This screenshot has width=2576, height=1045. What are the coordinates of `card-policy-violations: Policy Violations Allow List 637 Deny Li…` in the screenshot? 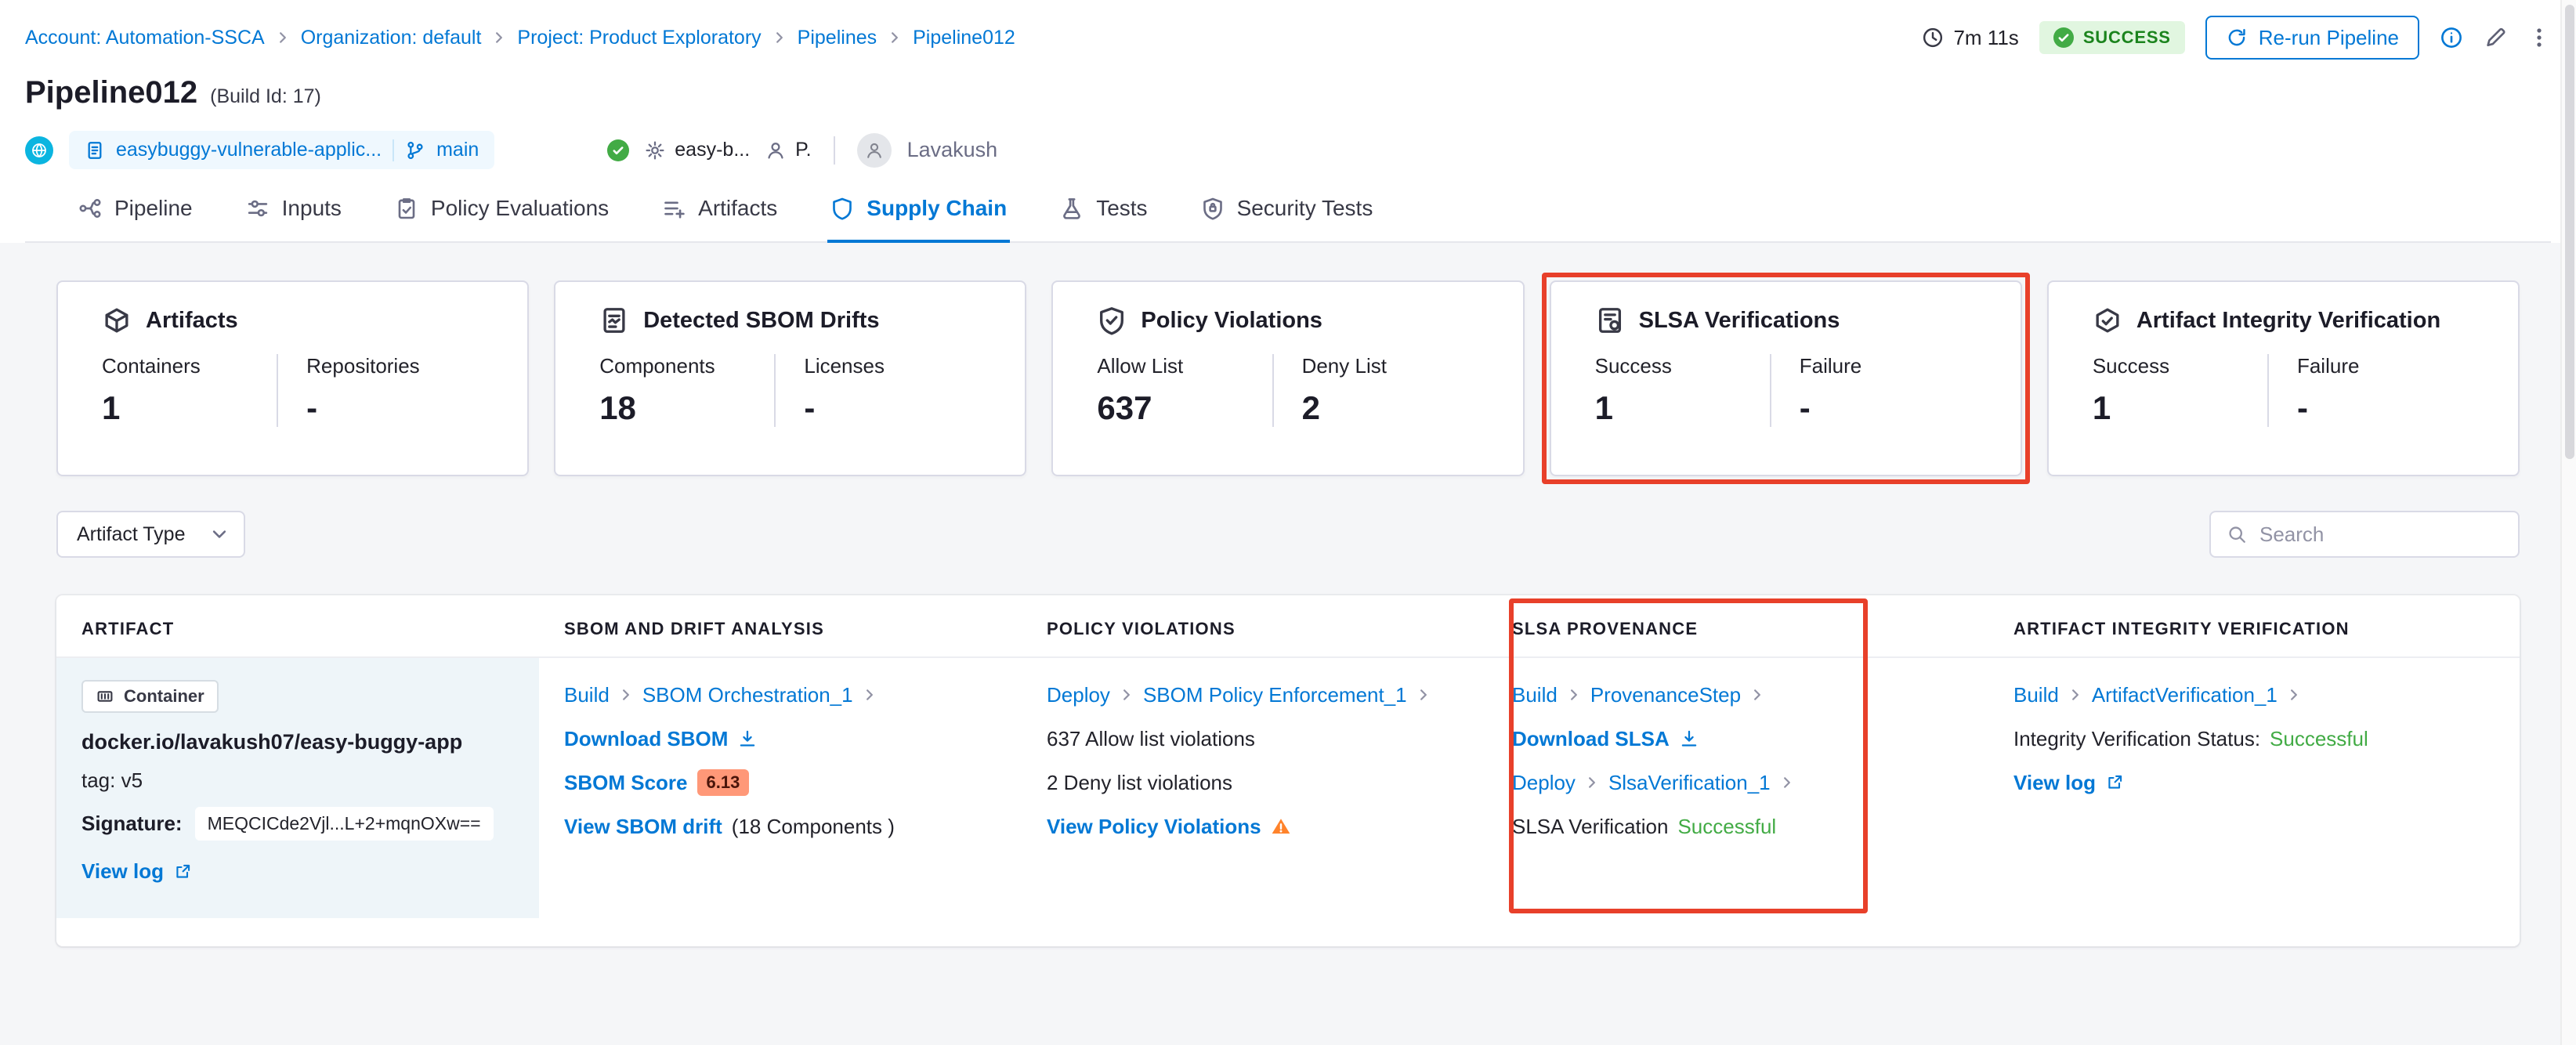 It's located at (1288, 378).